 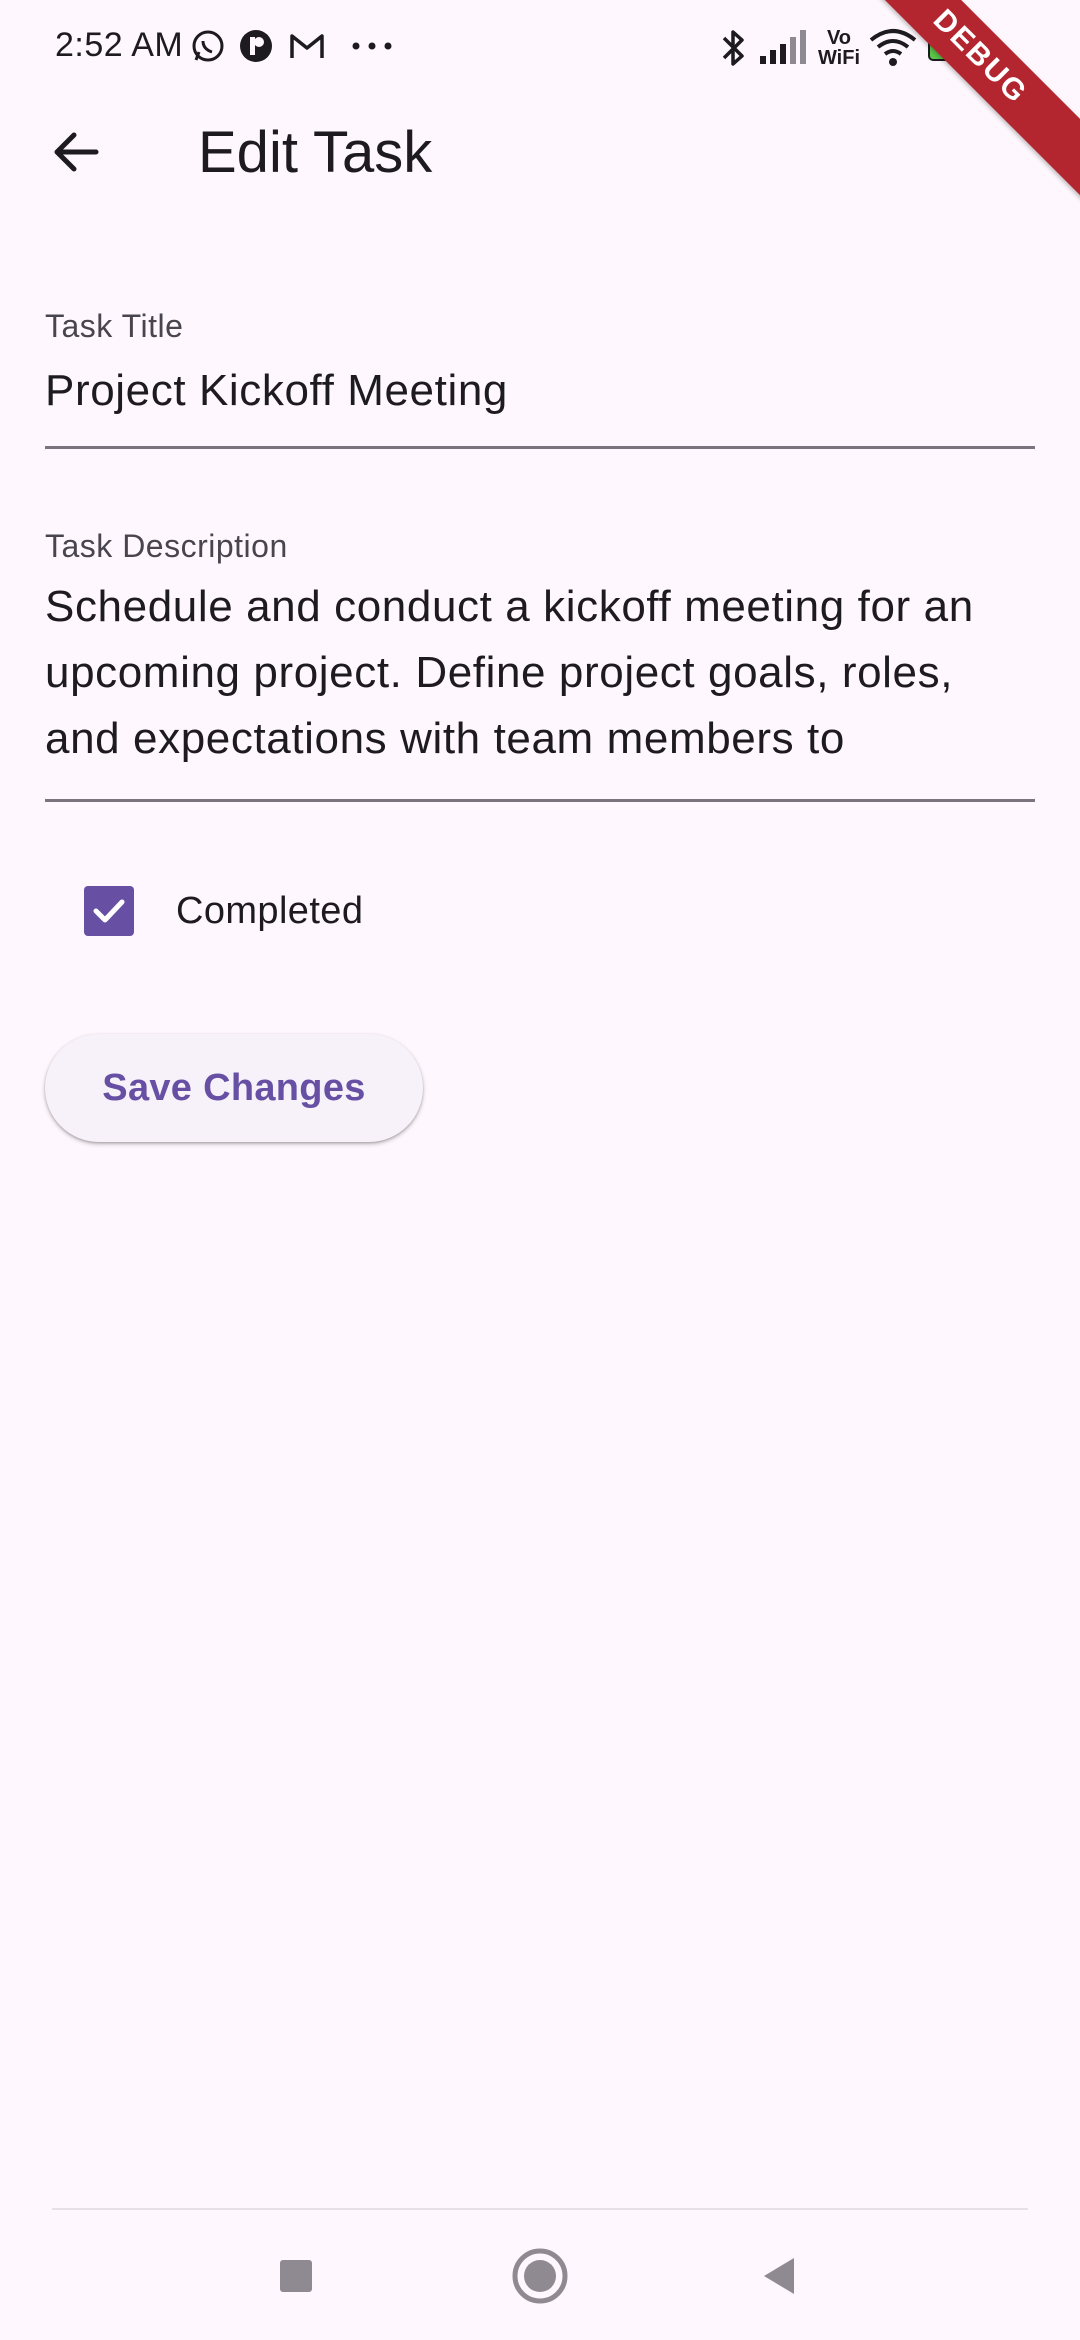 What do you see at coordinates (540, 447) in the screenshot?
I see `task-title-underline` at bounding box center [540, 447].